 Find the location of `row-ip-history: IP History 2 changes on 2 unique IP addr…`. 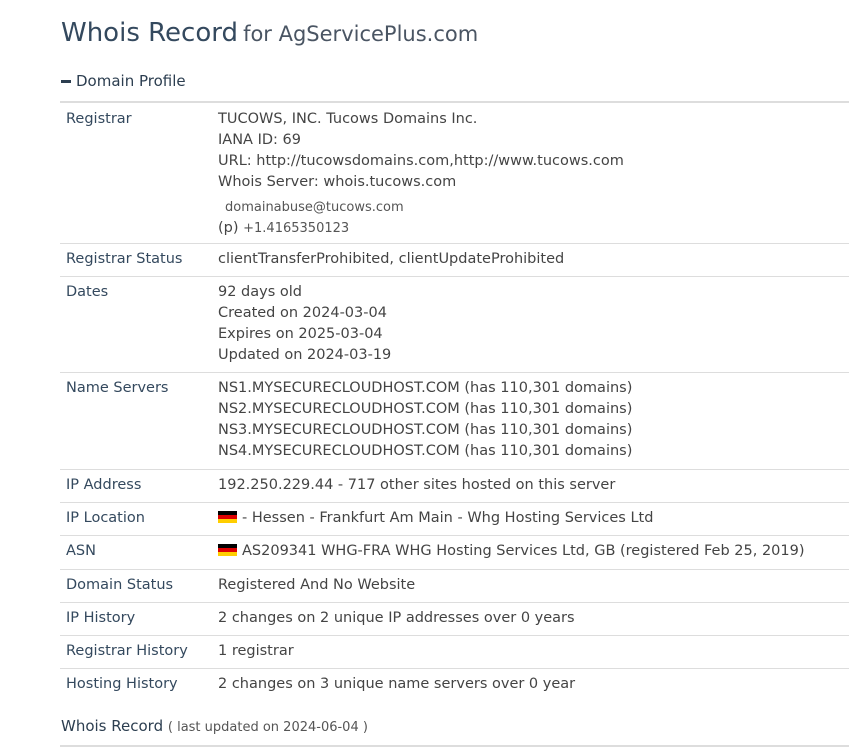

row-ip-history: IP History 2 changes on 2 unique IP addr… is located at coordinates (454, 619).